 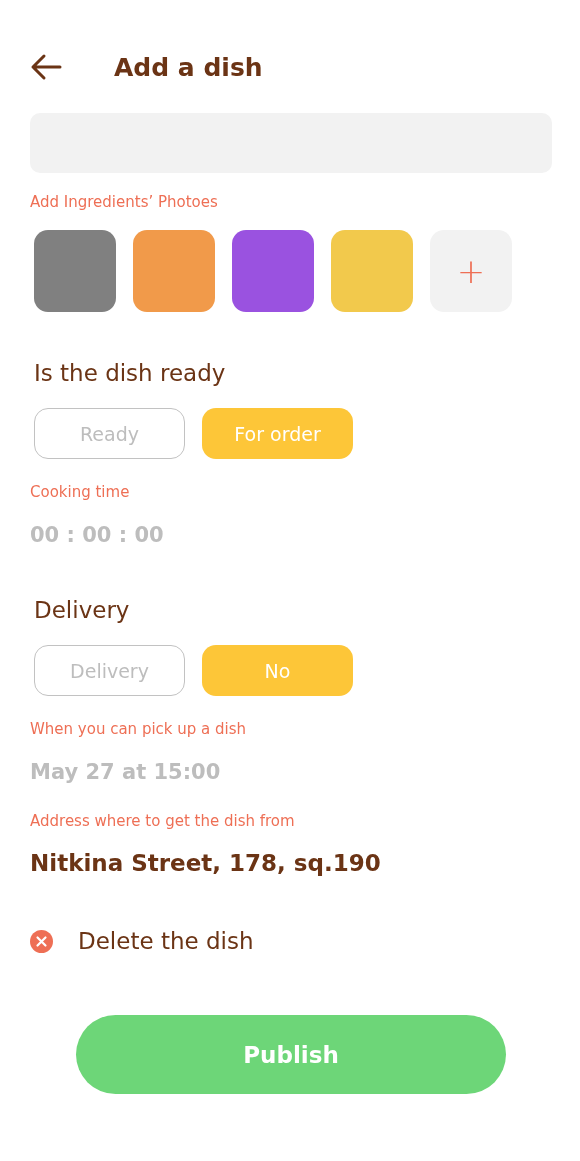 I want to click on option-button: Delivery, so click(x=109, y=670).